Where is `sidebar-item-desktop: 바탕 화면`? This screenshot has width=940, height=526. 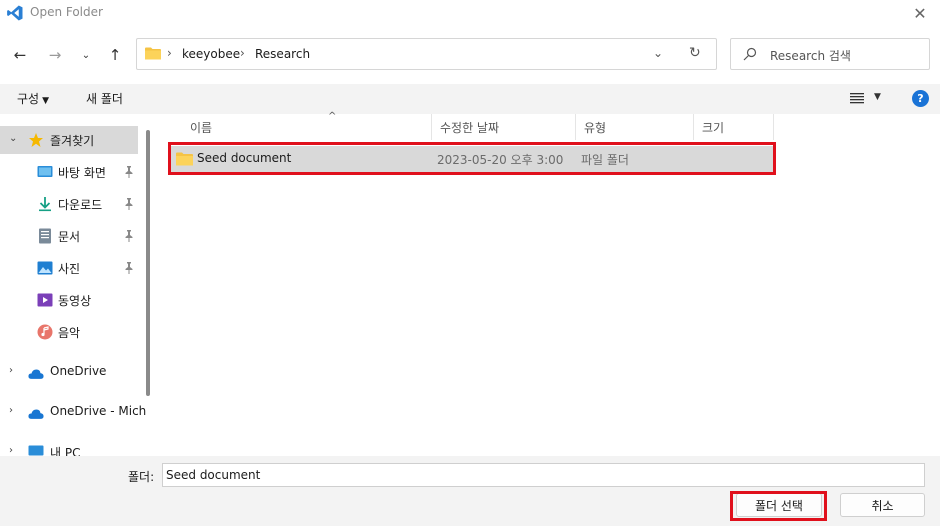
sidebar-item-desktop: 바탕 화면 is located at coordinates (69, 172).